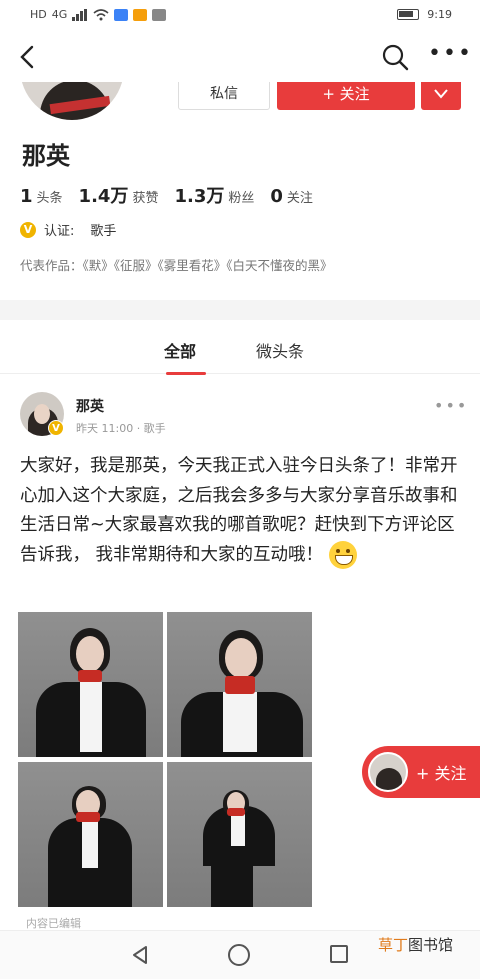 This screenshot has width=480, height=979. Describe the element at coordinates (176, 265) in the screenshot. I see `representative-works: 代表作品：《默》《征服》《雾里看花》《白天不懂夜的黑》` at that location.